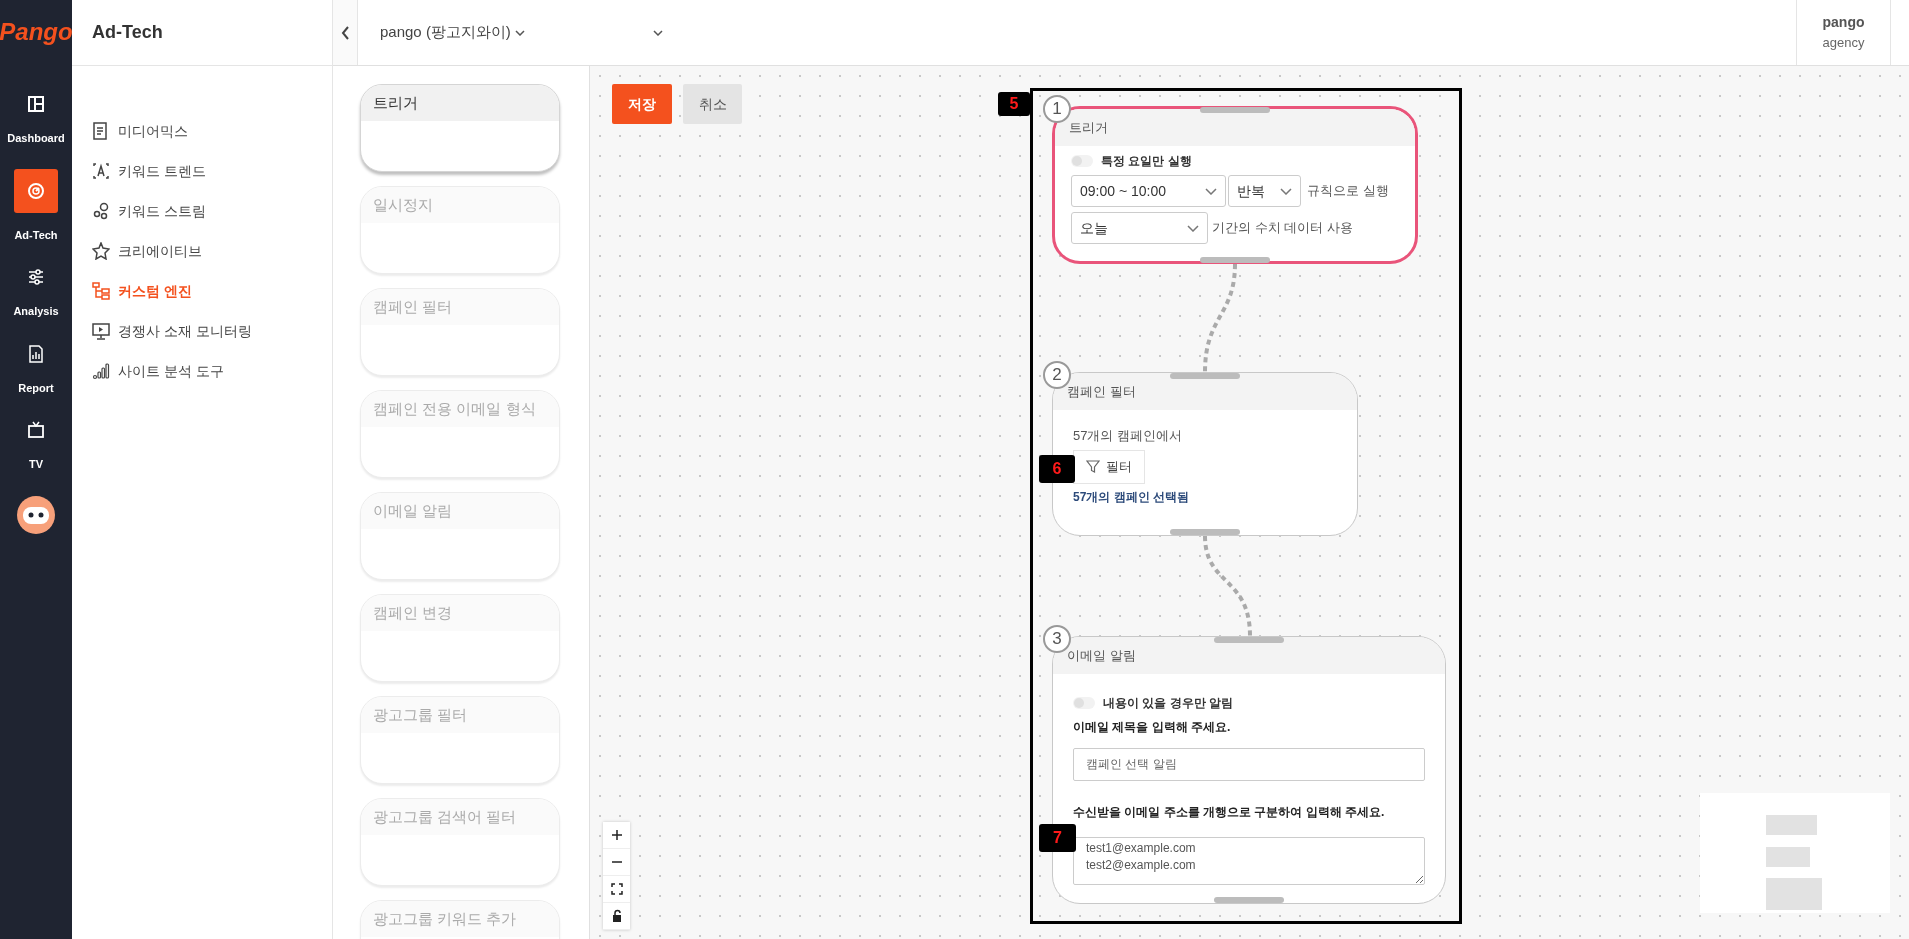 The width and height of the screenshot is (1909, 939). I want to click on flowchart-icon, so click(101, 291).